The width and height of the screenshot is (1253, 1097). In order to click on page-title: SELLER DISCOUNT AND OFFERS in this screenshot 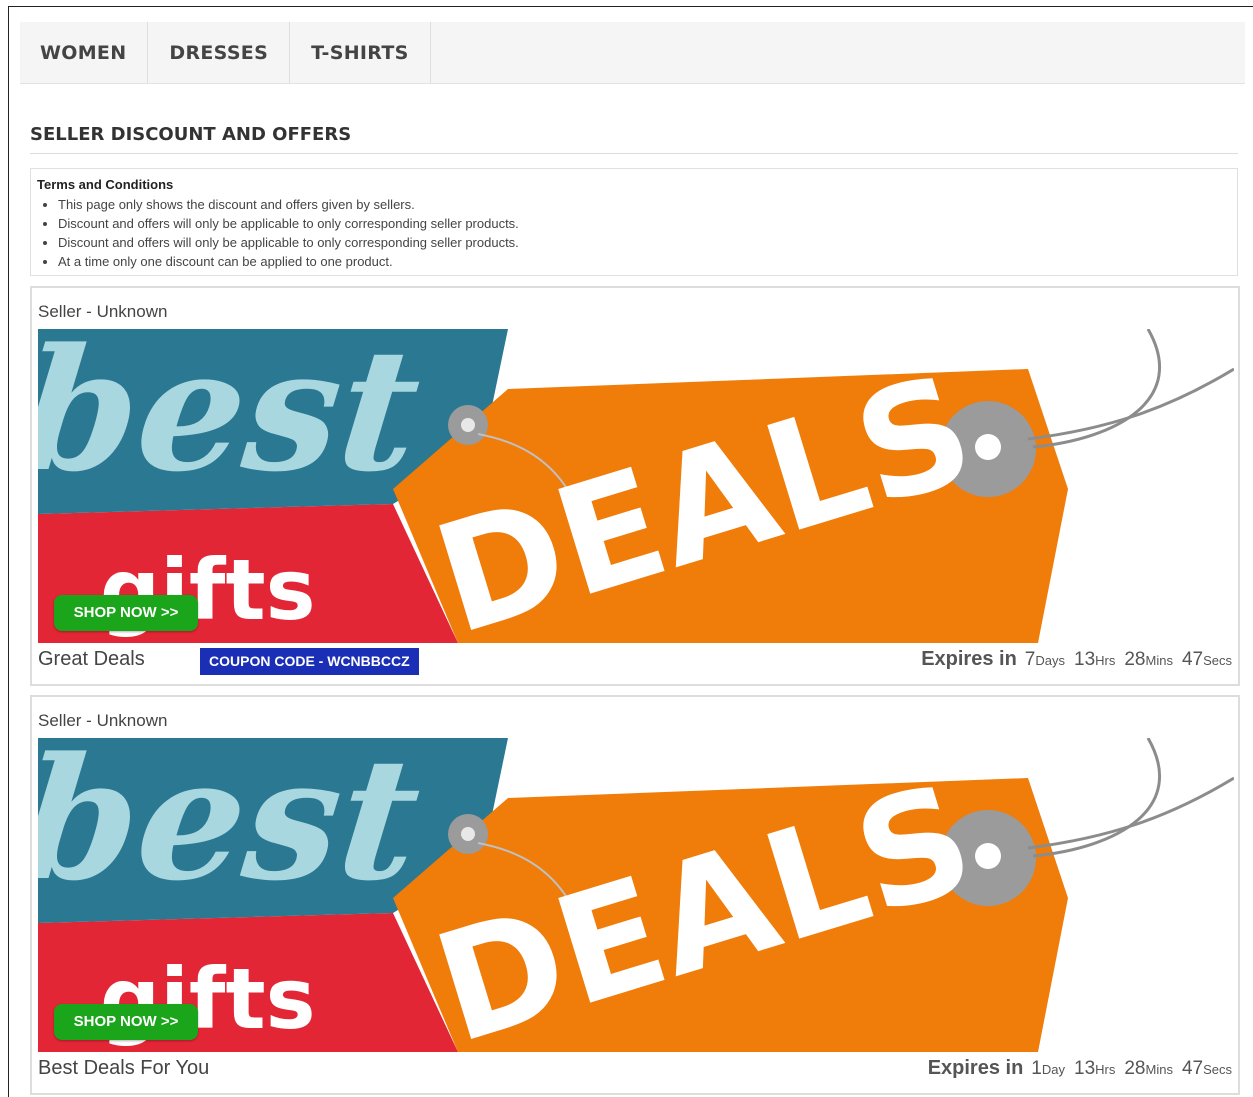, I will do `click(191, 134)`.